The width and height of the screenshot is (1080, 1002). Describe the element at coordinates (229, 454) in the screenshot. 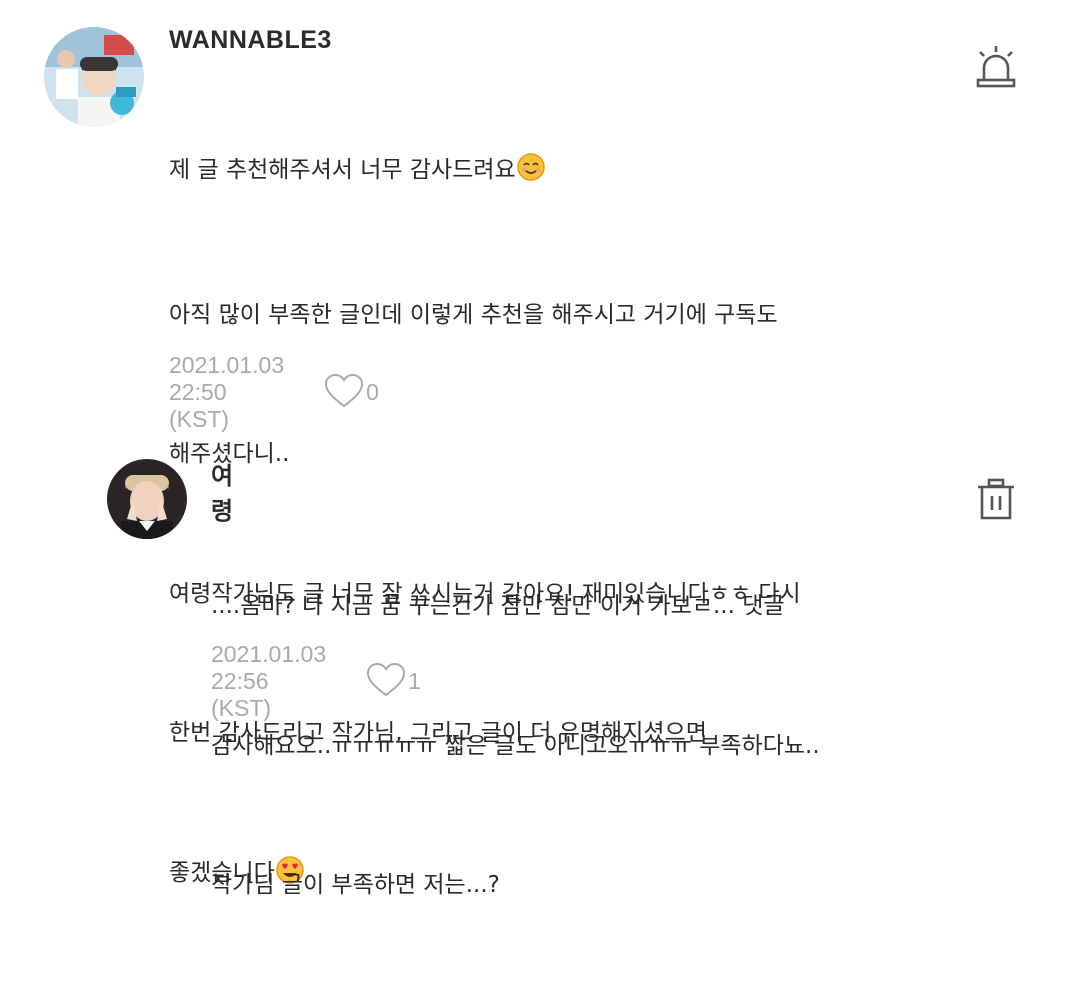

I see `comment-line: 해주셨다니..` at that location.